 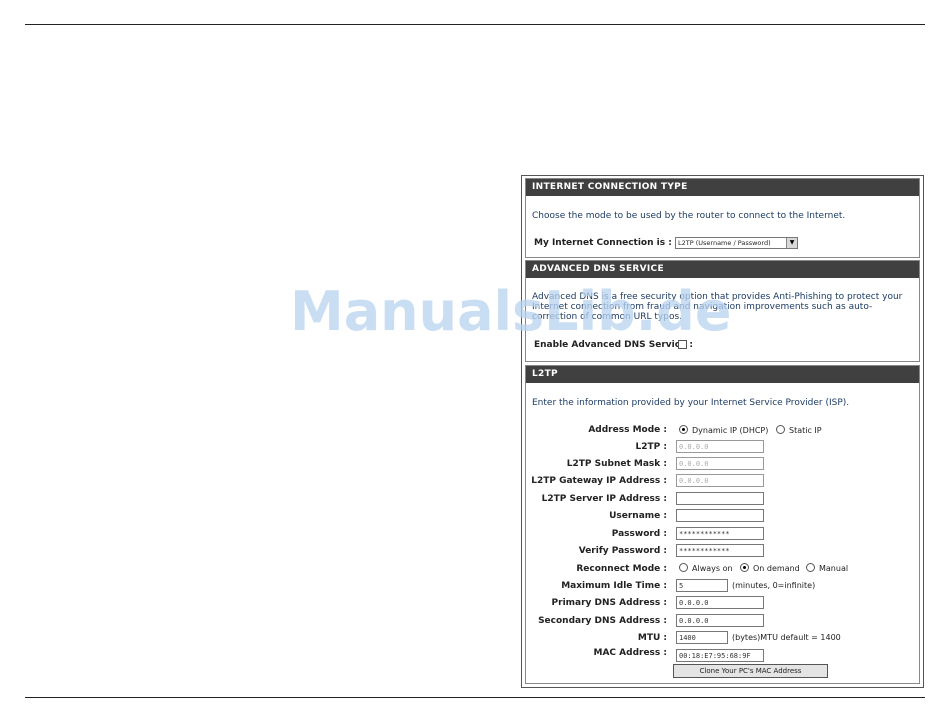 I want to click on section-header: ADVANCED DNS SERVICE, so click(x=722, y=269).